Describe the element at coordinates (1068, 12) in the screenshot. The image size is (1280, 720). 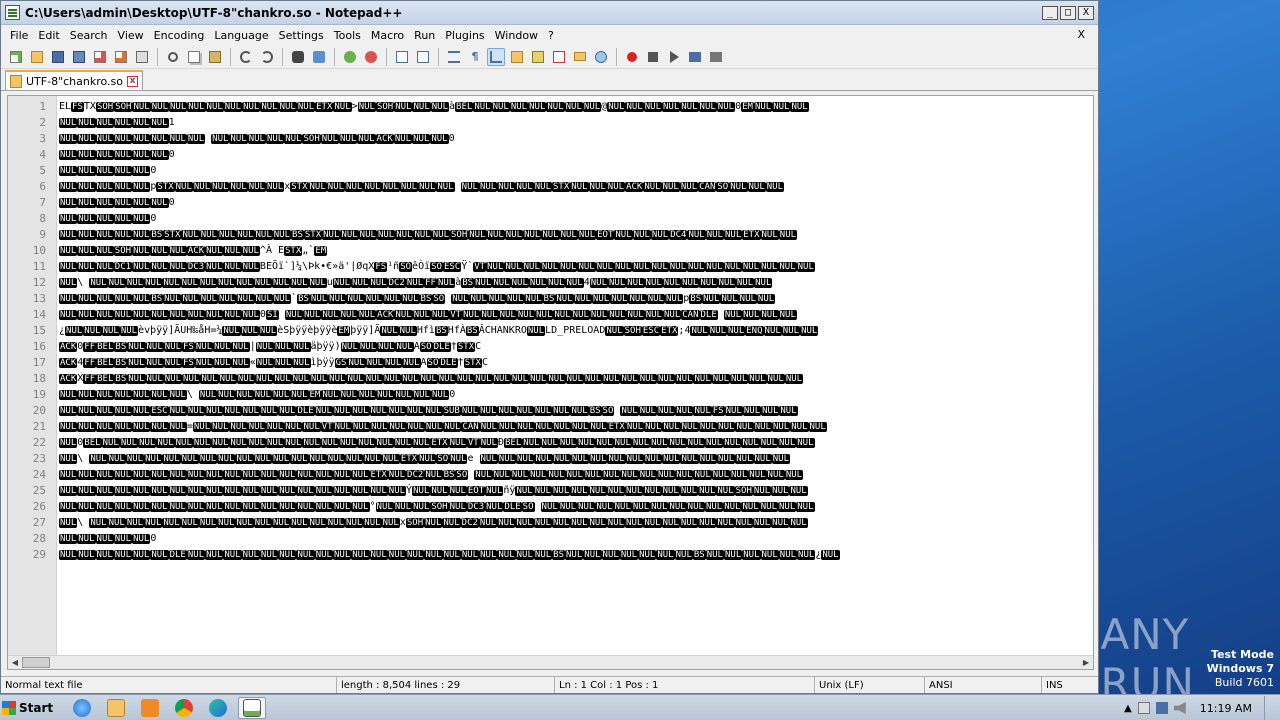
I see `maximize-button: □` at that location.